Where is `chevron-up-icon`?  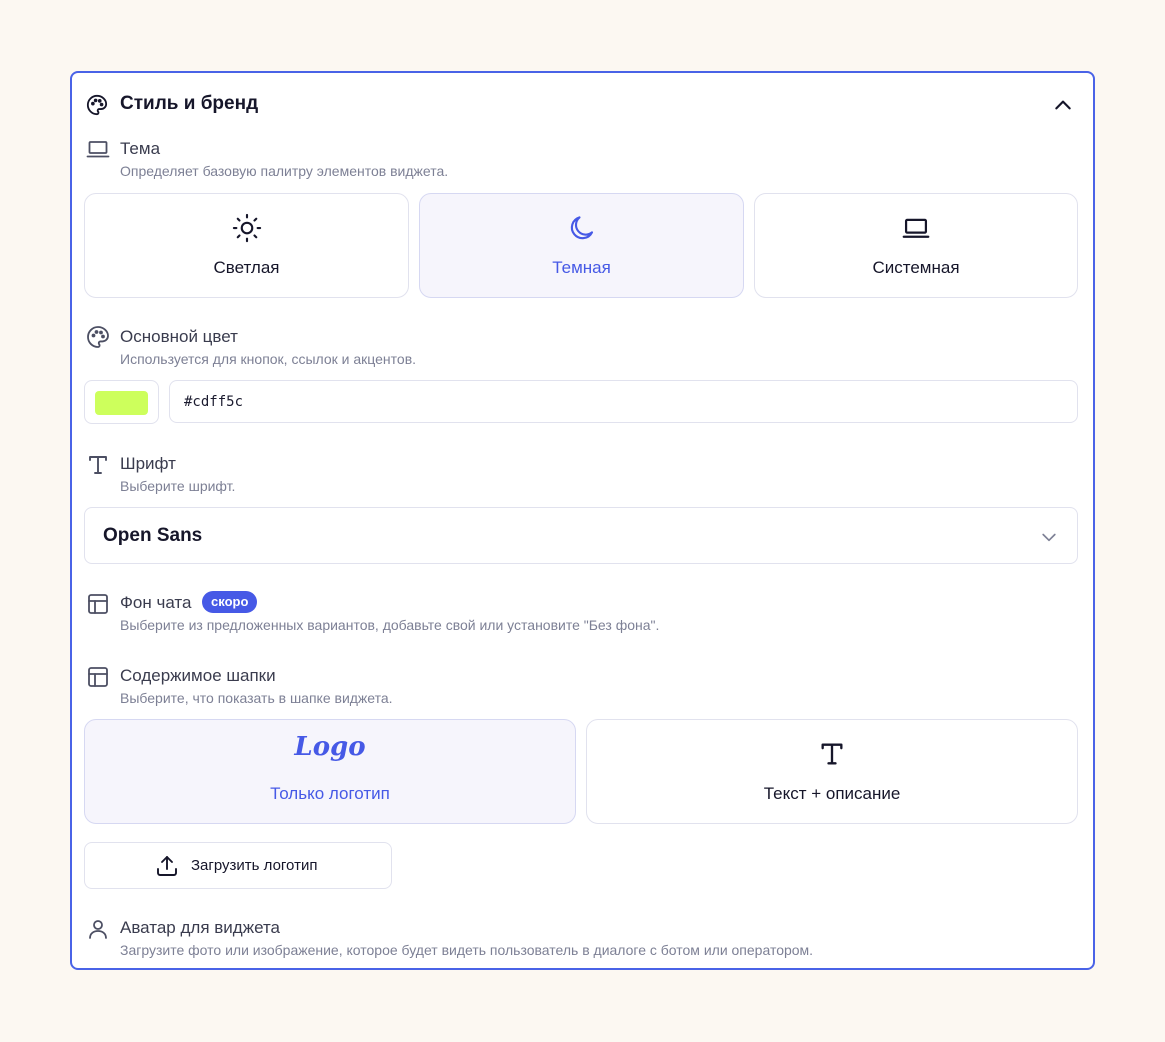
chevron-up-icon is located at coordinates (1063, 105).